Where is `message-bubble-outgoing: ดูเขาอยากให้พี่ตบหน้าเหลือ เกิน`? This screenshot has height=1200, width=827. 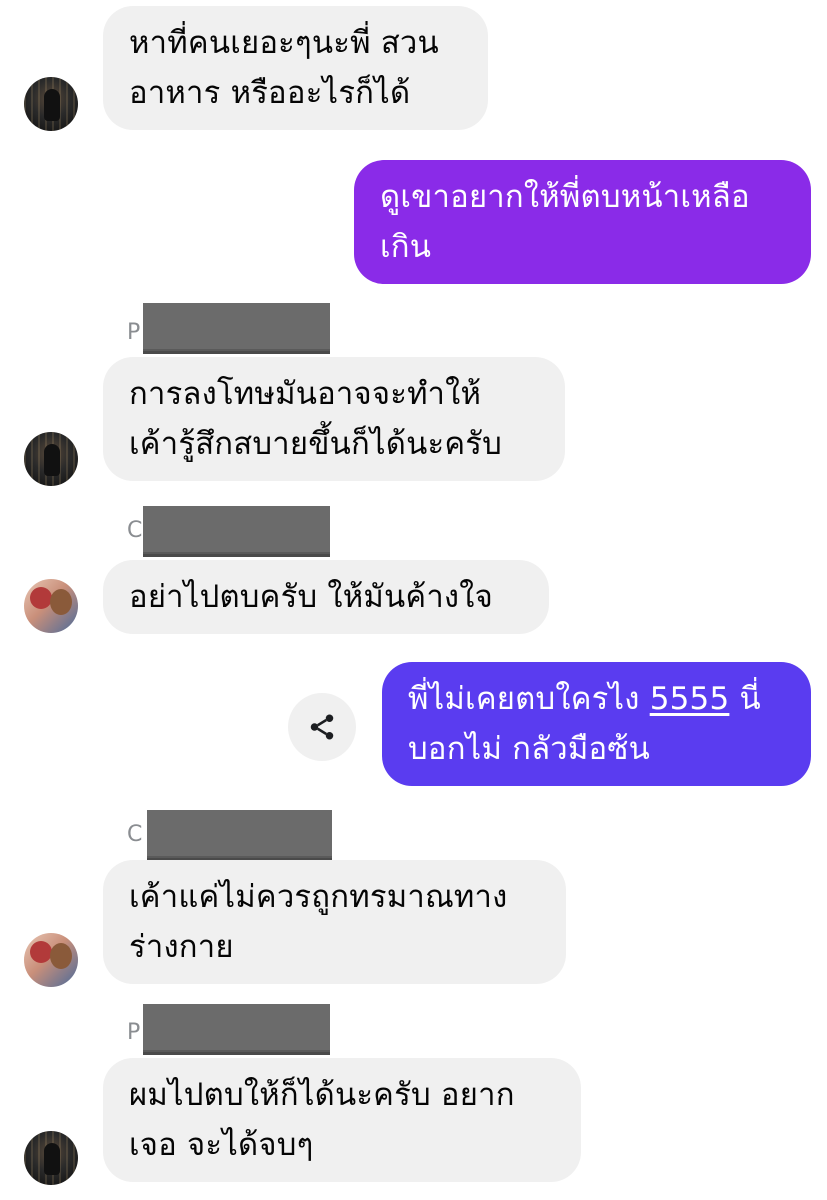
message-bubble-outgoing: ดูเขาอยากให้พี่ตบหน้าเหลือ เกิน is located at coordinates (582, 222).